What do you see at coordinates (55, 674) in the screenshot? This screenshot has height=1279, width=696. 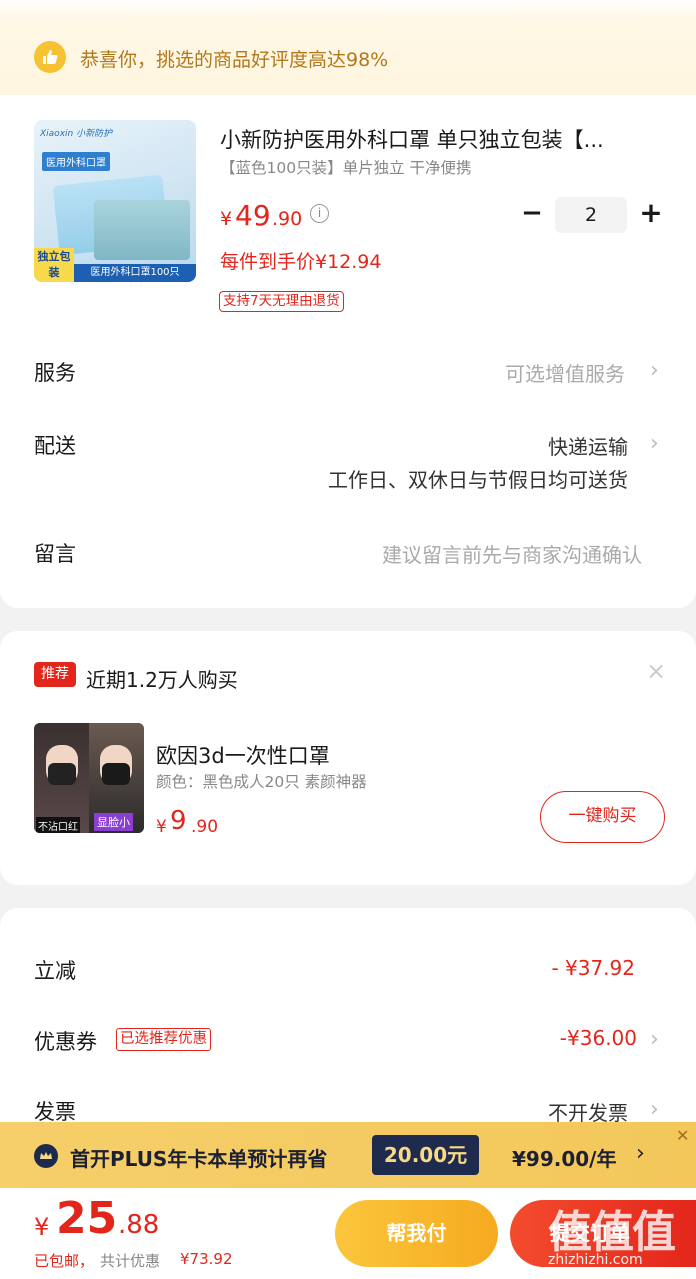 I see `recommend-tag: 推荐` at bounding box center [55, 674].